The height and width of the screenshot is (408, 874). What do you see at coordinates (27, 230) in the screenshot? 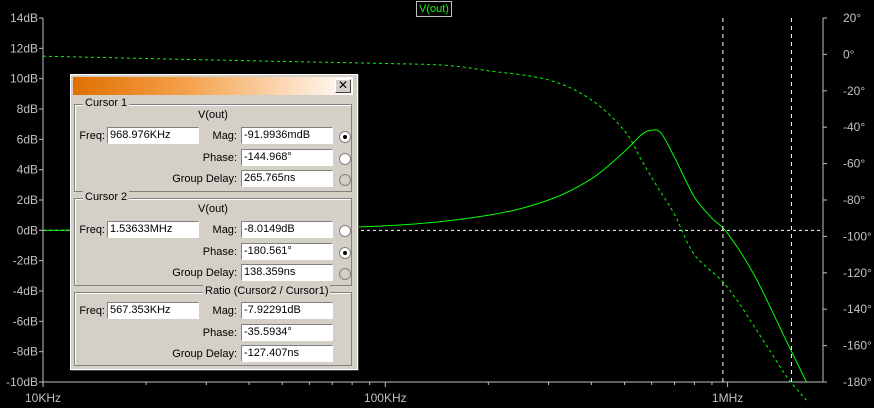
I see `left-tick-label: 0dB` at bounding box center [27, 230].